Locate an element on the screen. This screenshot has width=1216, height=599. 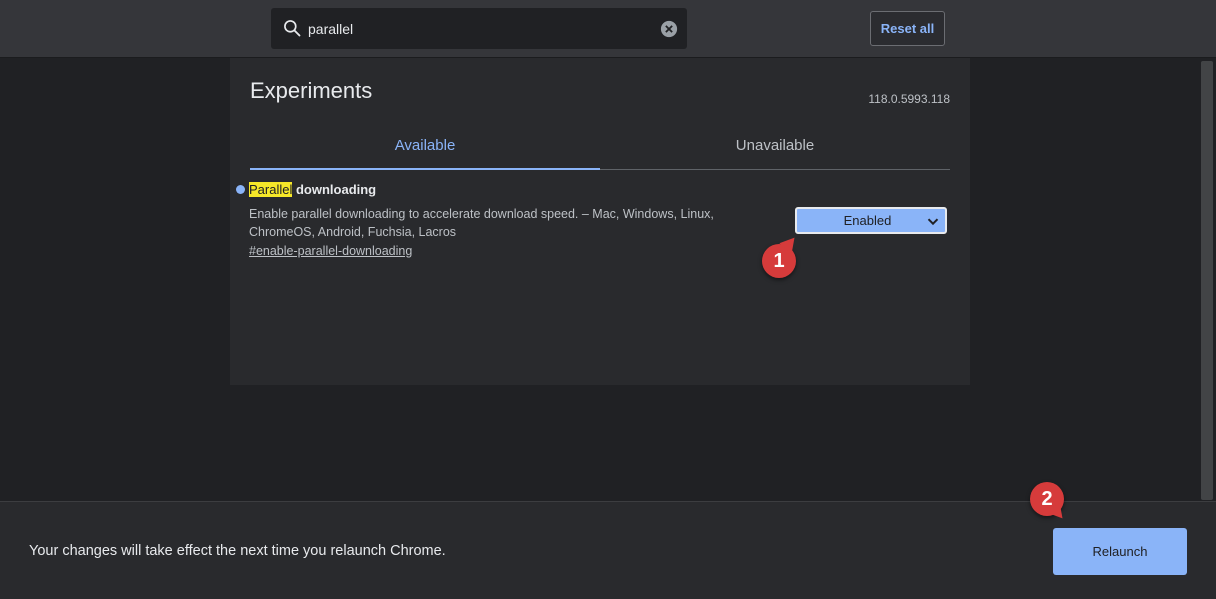
search-box is located at coordinates (479, 28).